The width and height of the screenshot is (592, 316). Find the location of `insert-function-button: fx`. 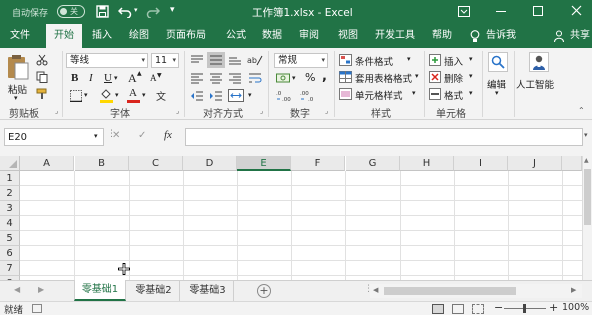

insert-function-button: fx is located at coordinates (168, 135).